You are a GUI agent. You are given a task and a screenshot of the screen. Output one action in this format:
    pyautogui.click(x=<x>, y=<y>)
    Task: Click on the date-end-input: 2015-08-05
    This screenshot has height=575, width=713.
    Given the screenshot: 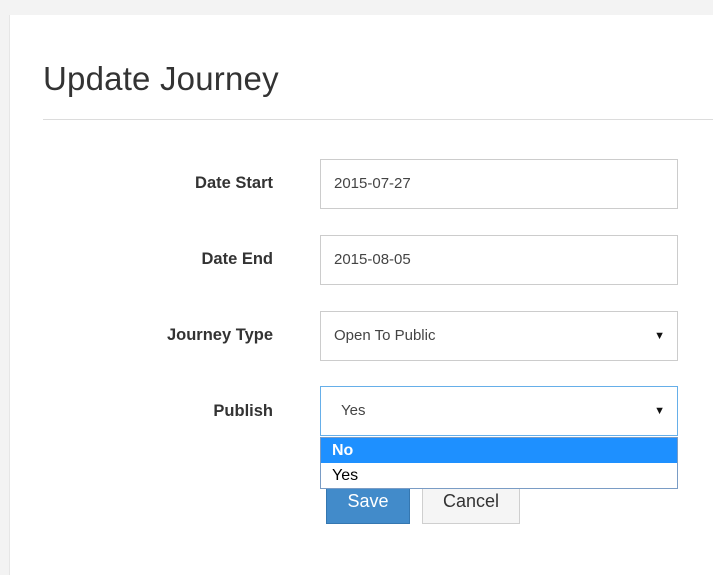 What is the action you would take?
    pyautogui.click(x=499, y=260)
    